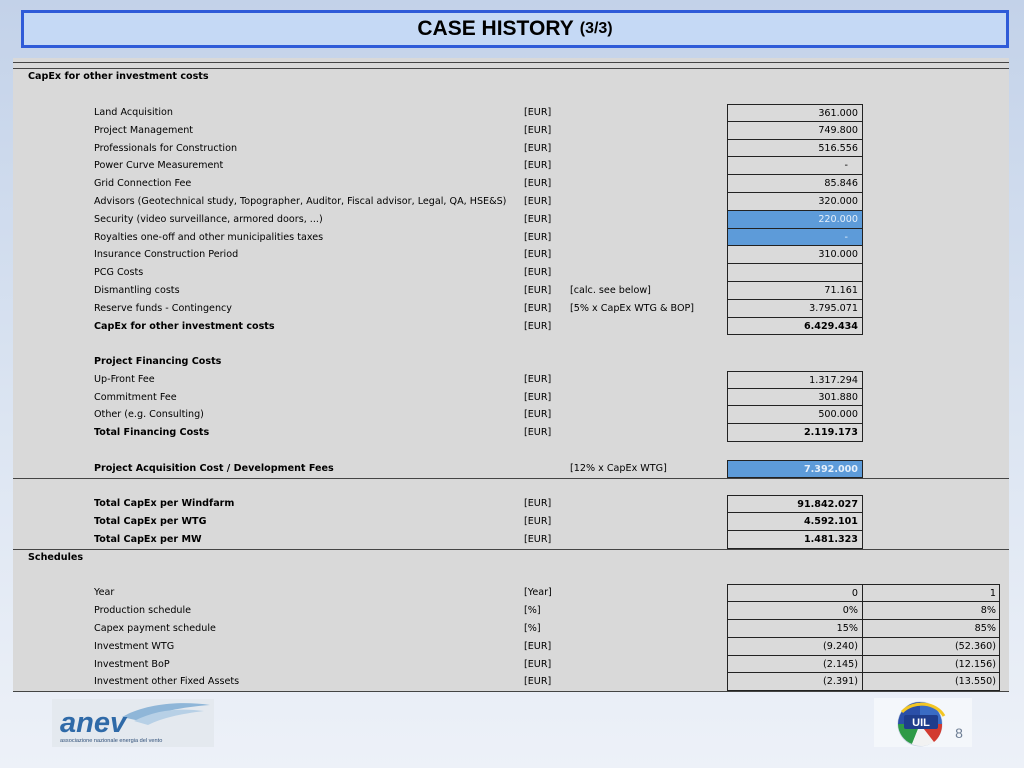  What do you see at coordinates (511, 629) in the screenshot?
I see `table-row: Capex payment schedule [%] 15% 85%` at bounding box center [511, 629].